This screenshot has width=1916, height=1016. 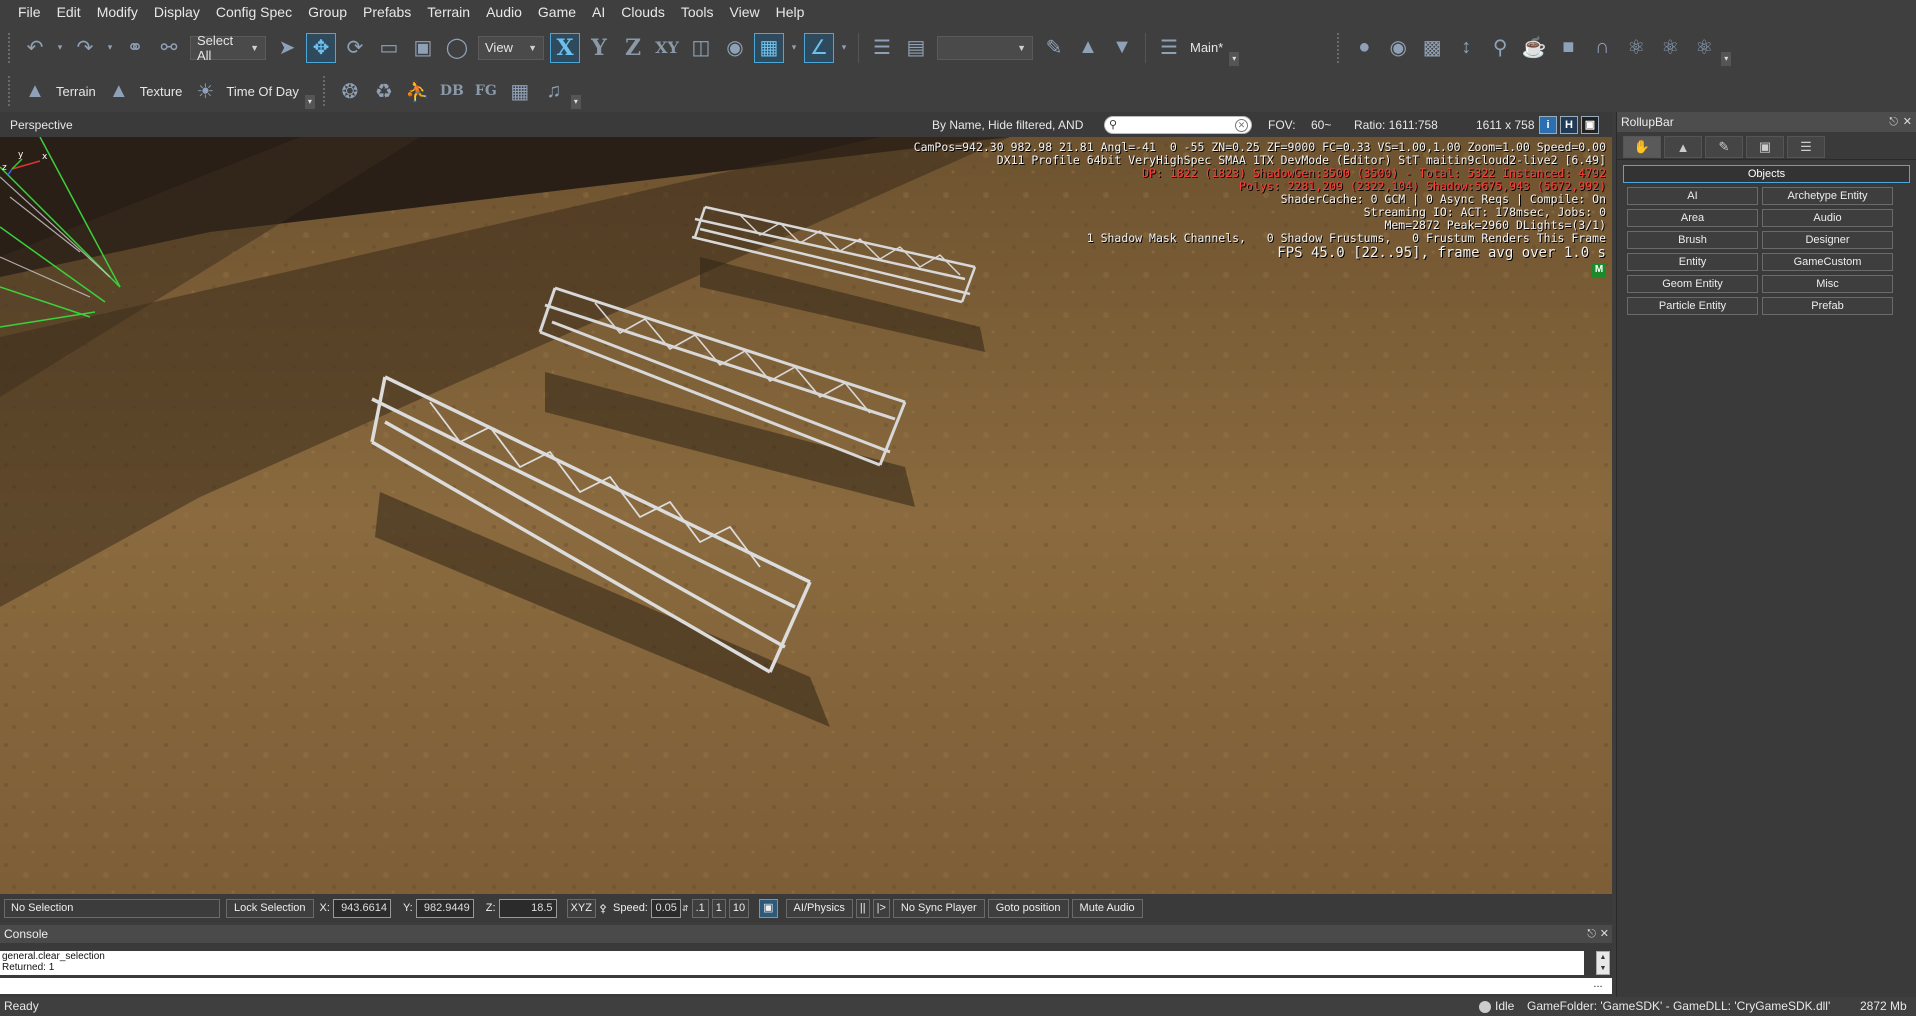 What do you see at coordinates (448, 12) in the screenshot?
I see `menu-terrain: Terrain` at bounding box center [448, 12].